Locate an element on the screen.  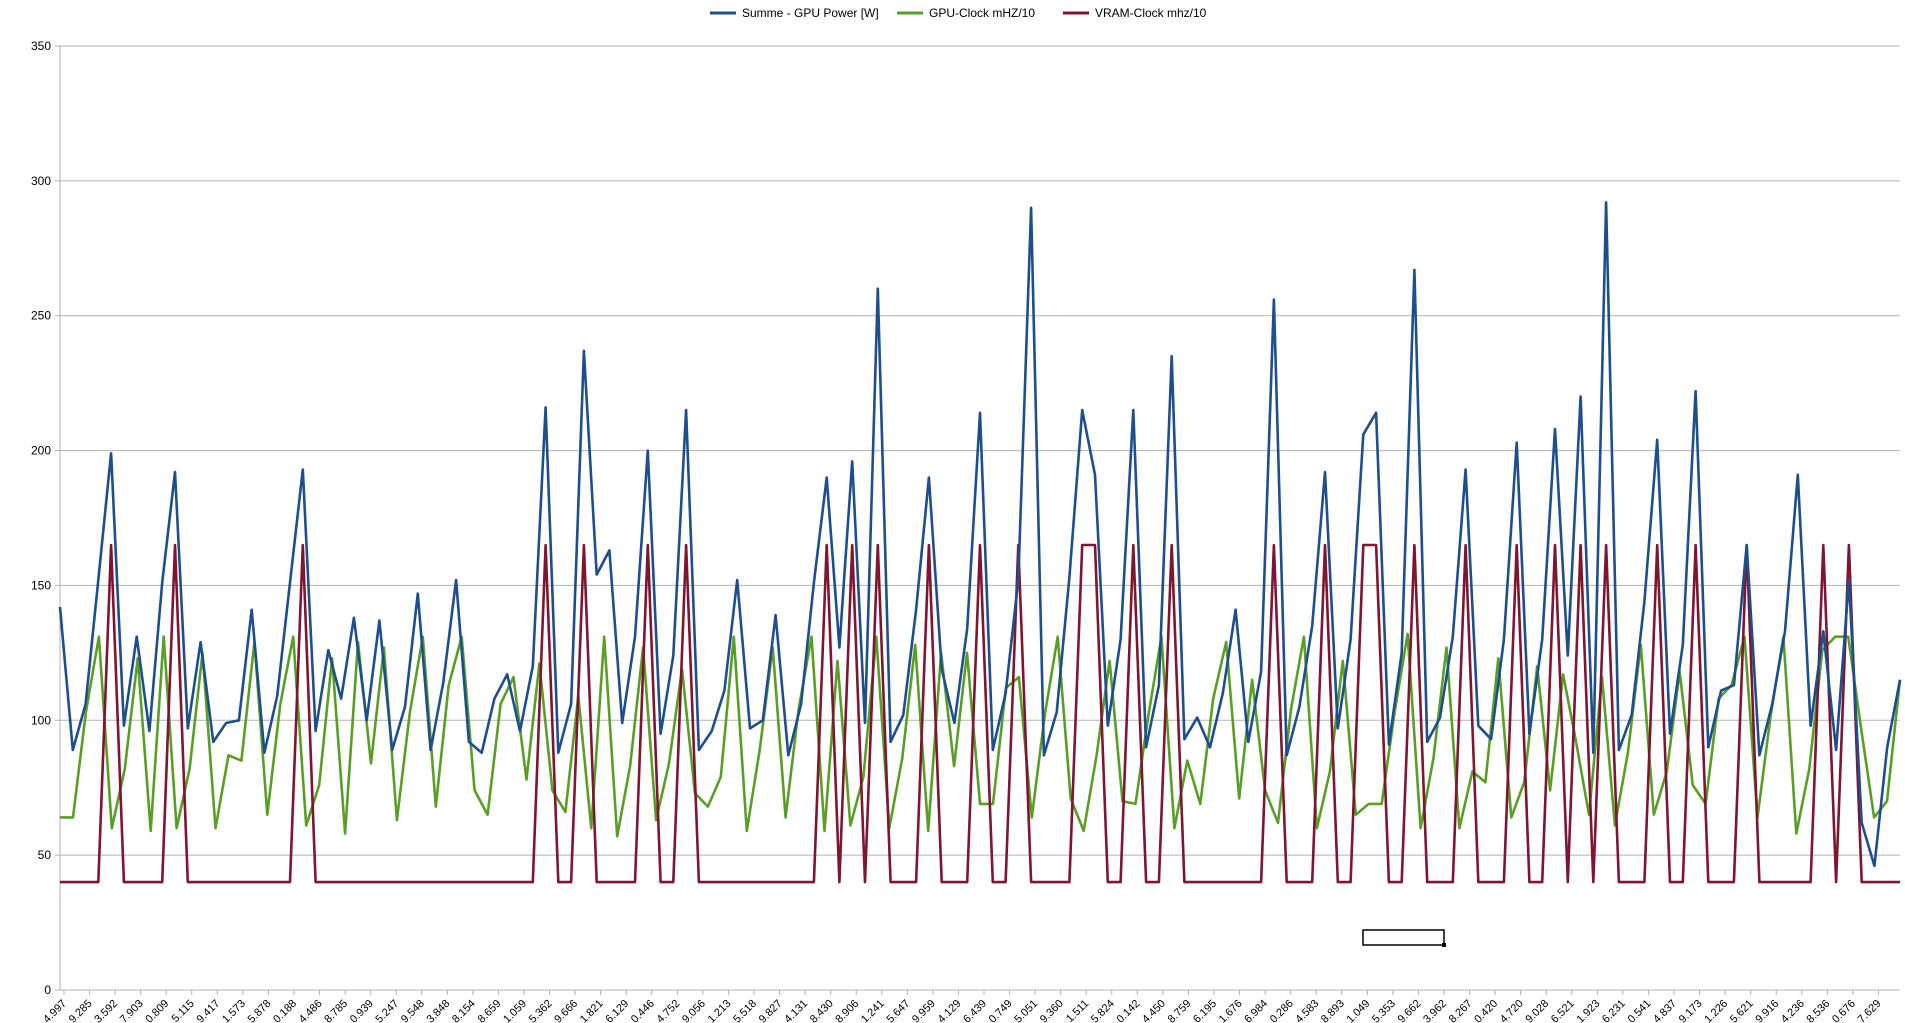
x-tick-label: 5.647 is located at coordinates (899, 1010).